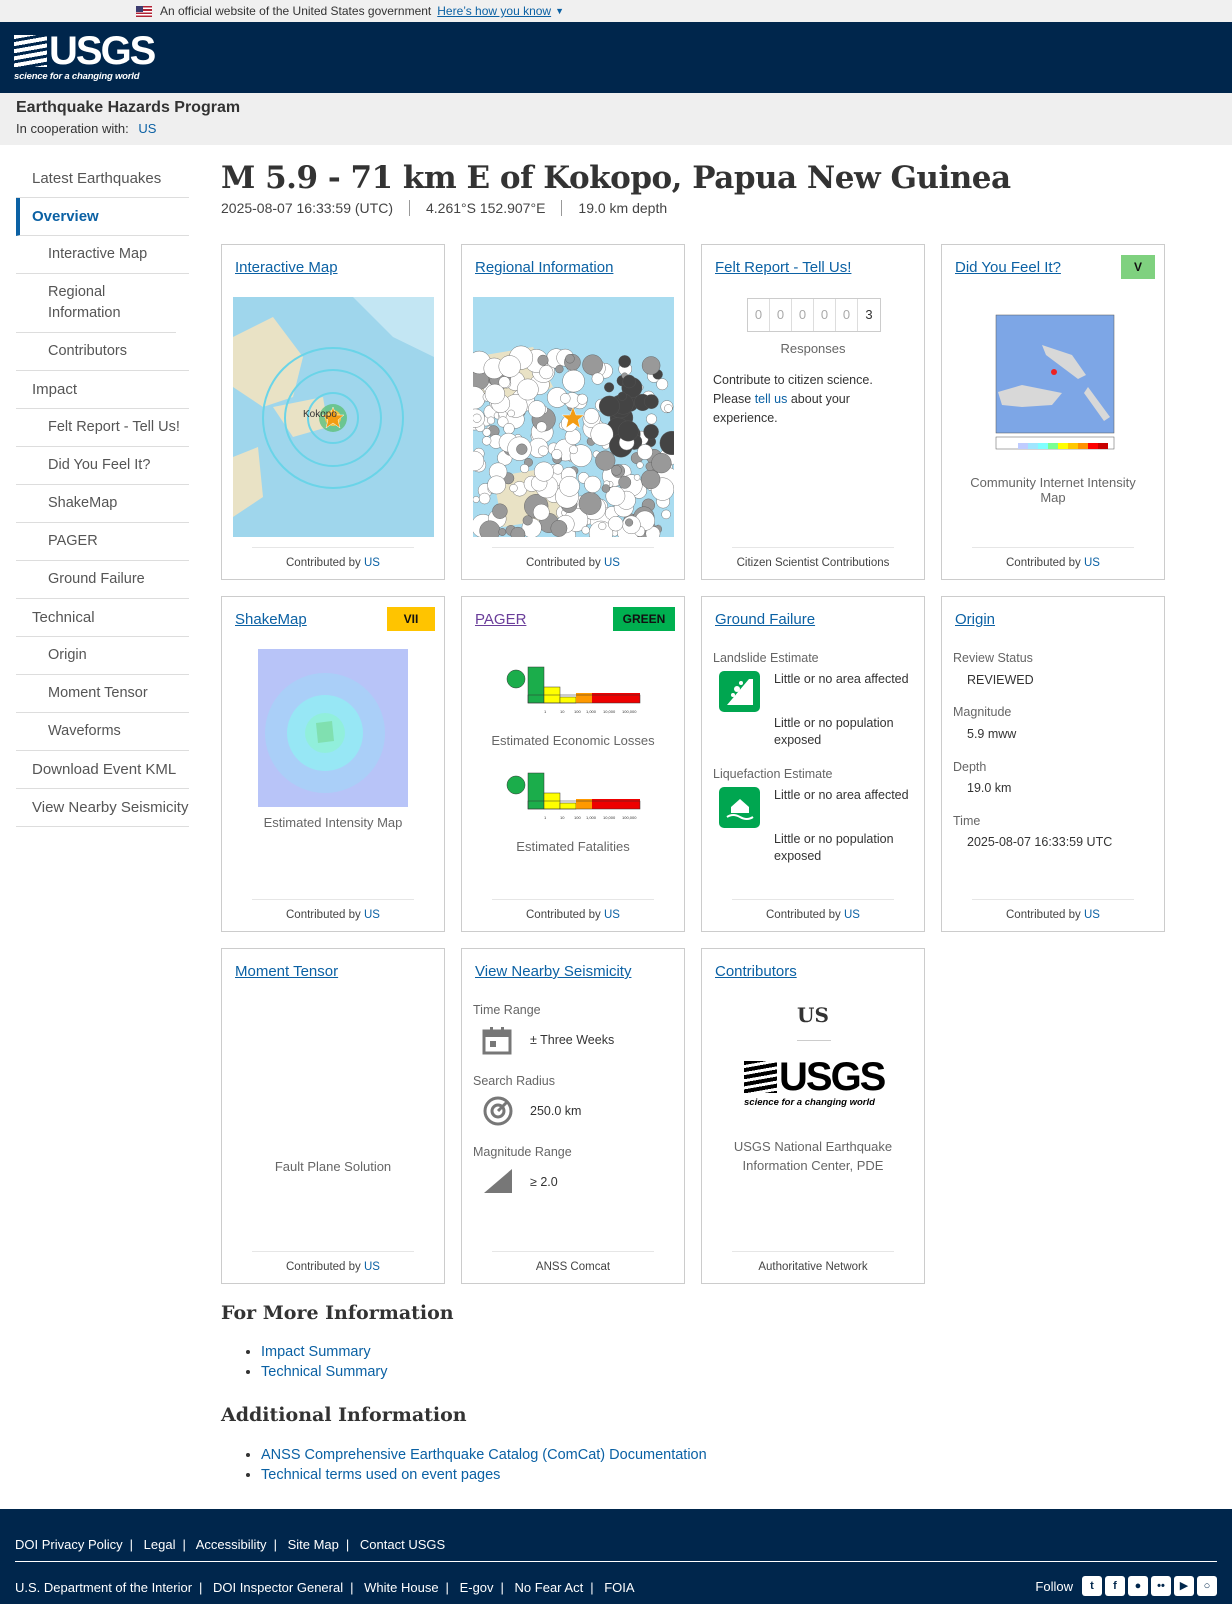 This screenshot has height=1604, width=1232. I want to click on footer-link: Contact USGS, so click(402, 1544).